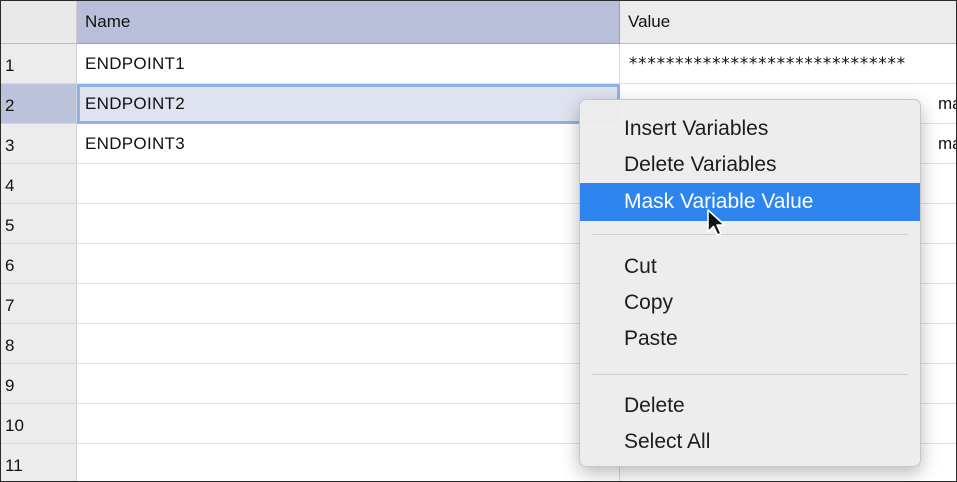 The height and width of the screenshot is (482, 957). What do you see at coordinates (750, 339) in the screenshot?
I see `menu-item-paste: Paste` at bounding box center [750, 339].